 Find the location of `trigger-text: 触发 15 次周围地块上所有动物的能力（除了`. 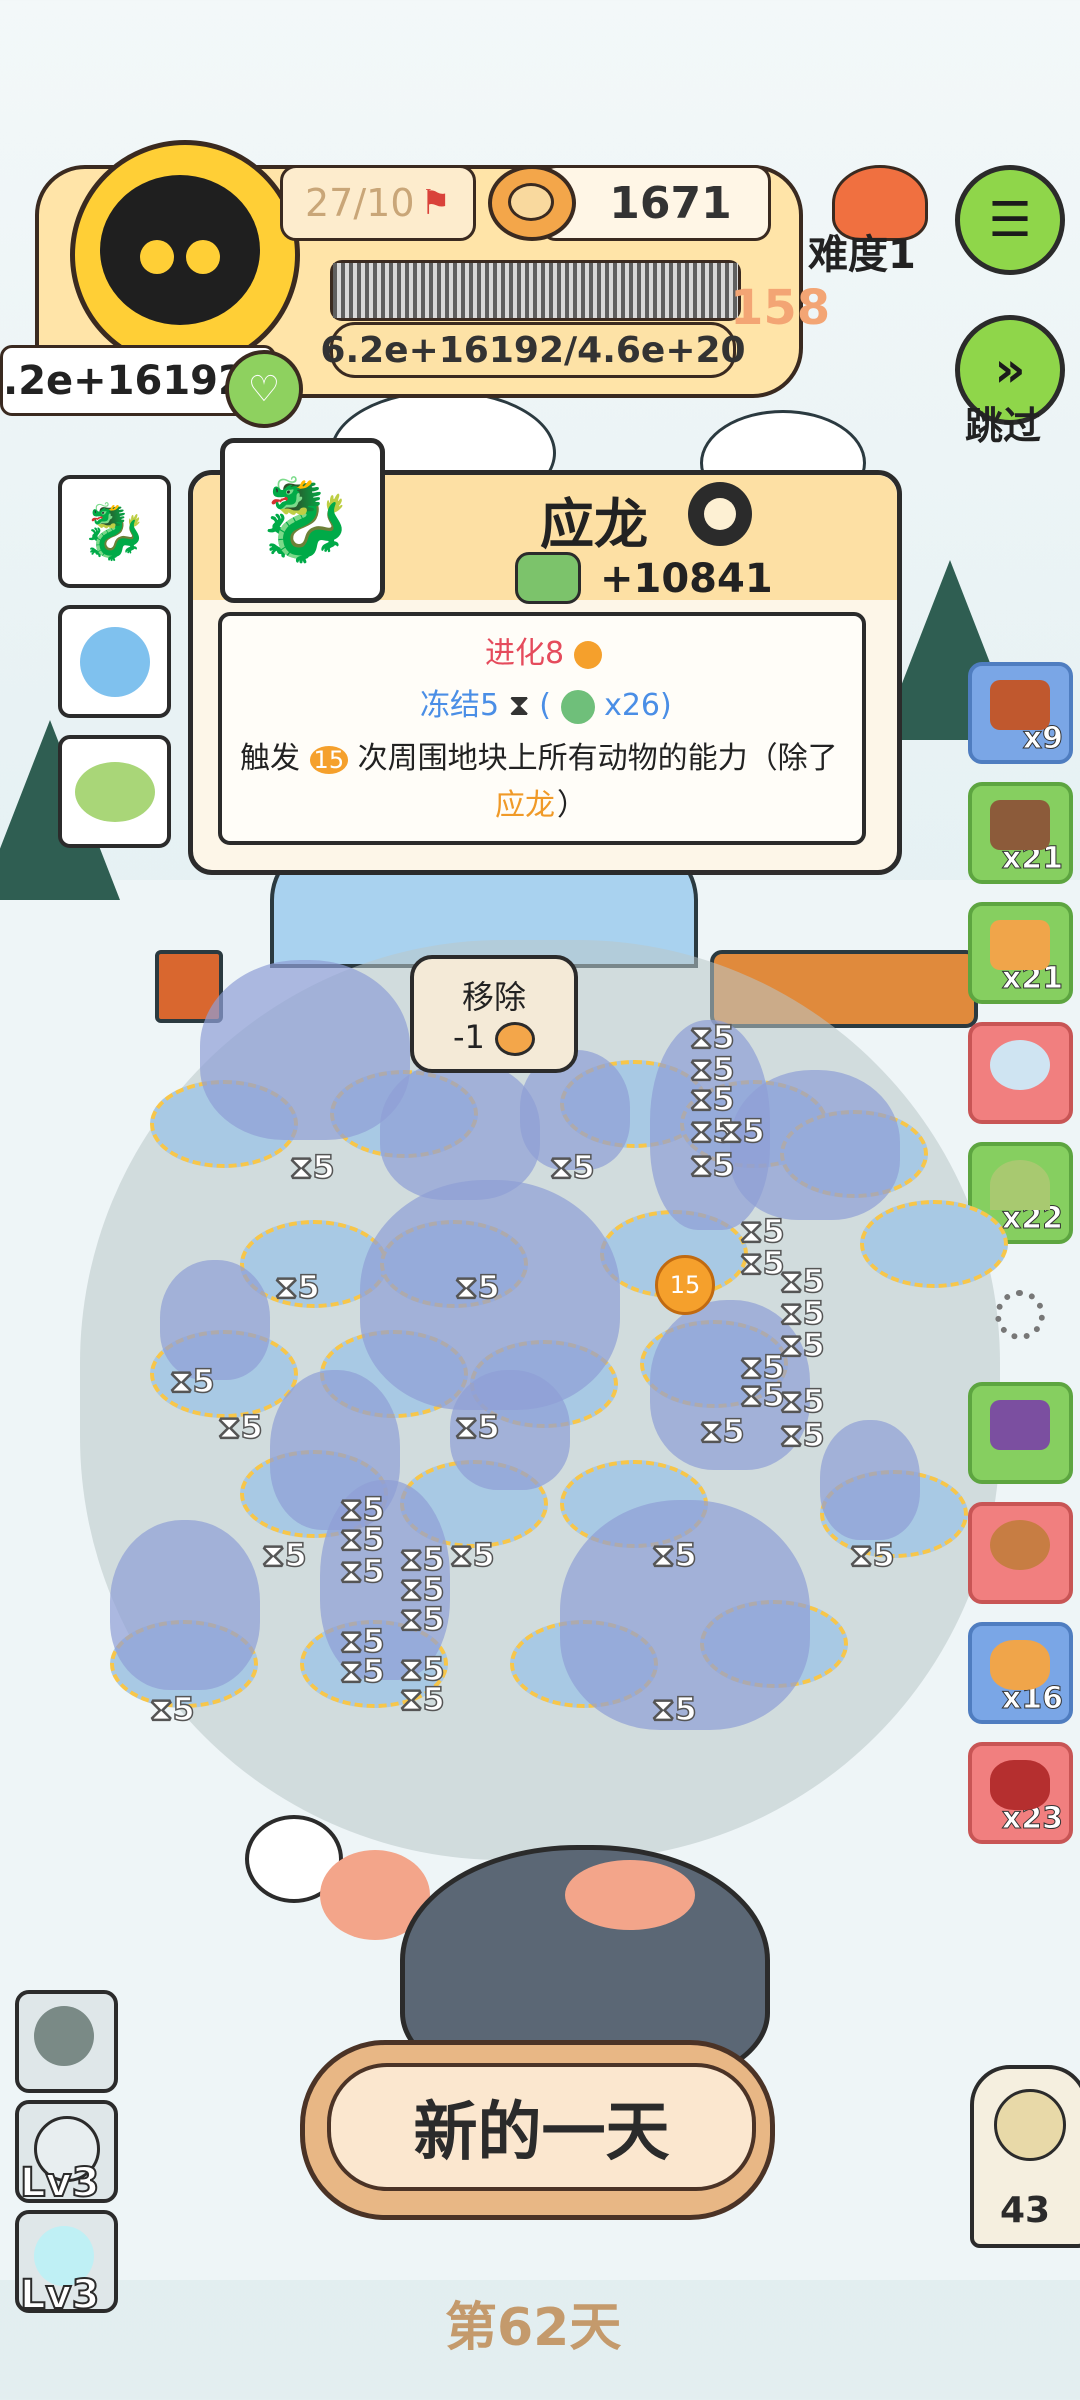

trigger-text: 触发 15 次周围地块上所有动物的能力（除了 is located at coordinates (539, 755).